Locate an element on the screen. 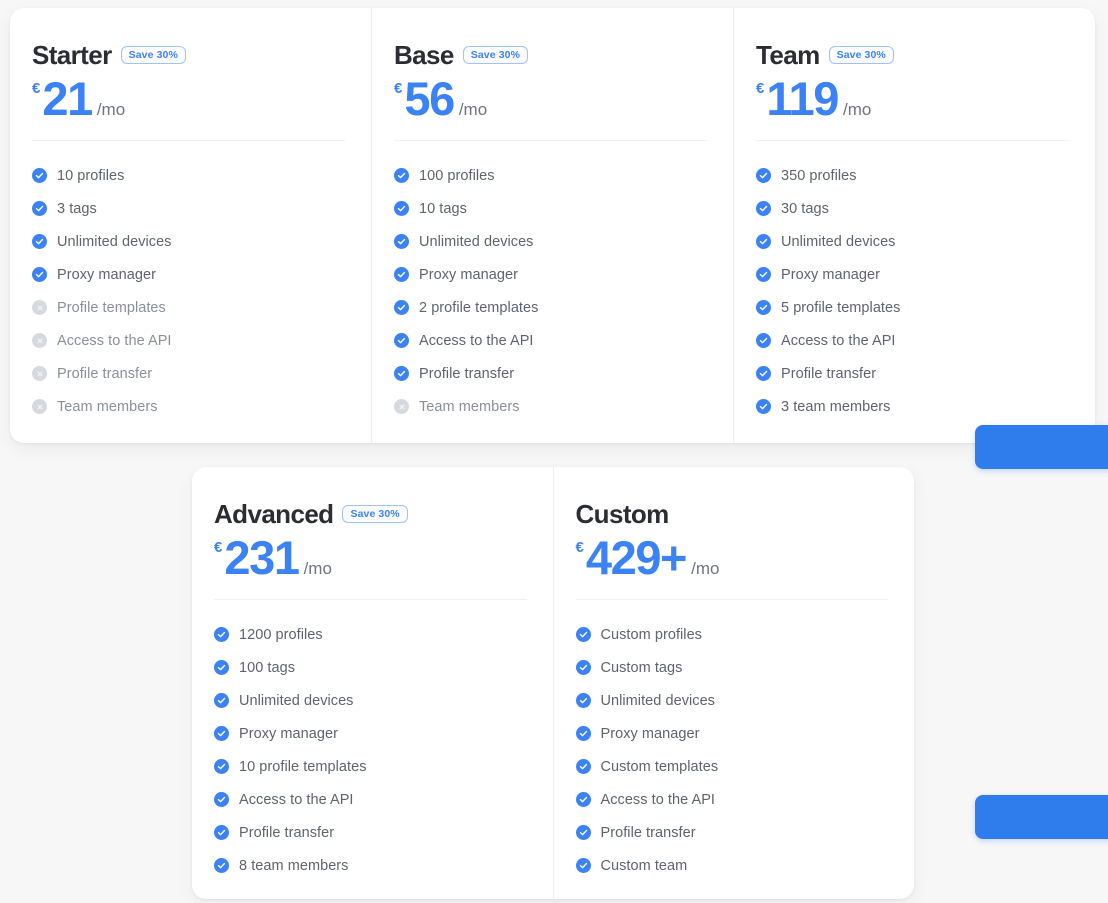  plan-header: Starter Save 30% is located at coordinates (188, 55).